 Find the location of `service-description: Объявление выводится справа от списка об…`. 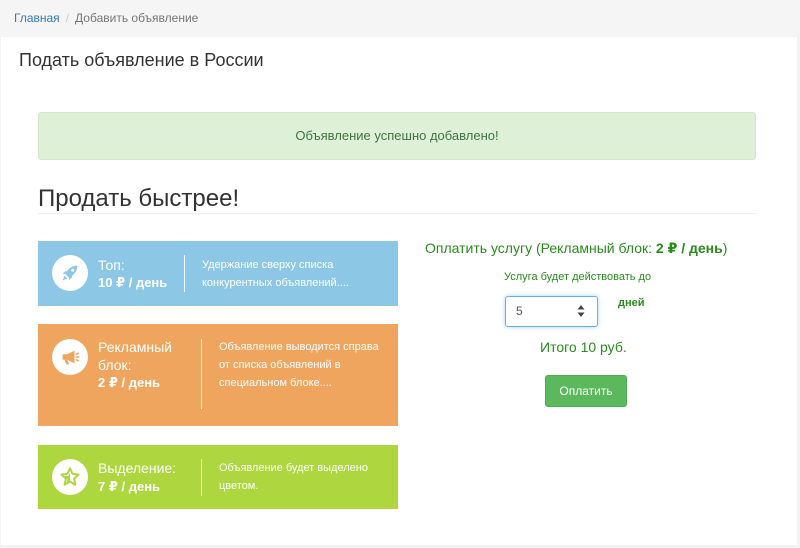

service-description: Объявление выводится справа от списка об… is located at coordinates (299, 365).